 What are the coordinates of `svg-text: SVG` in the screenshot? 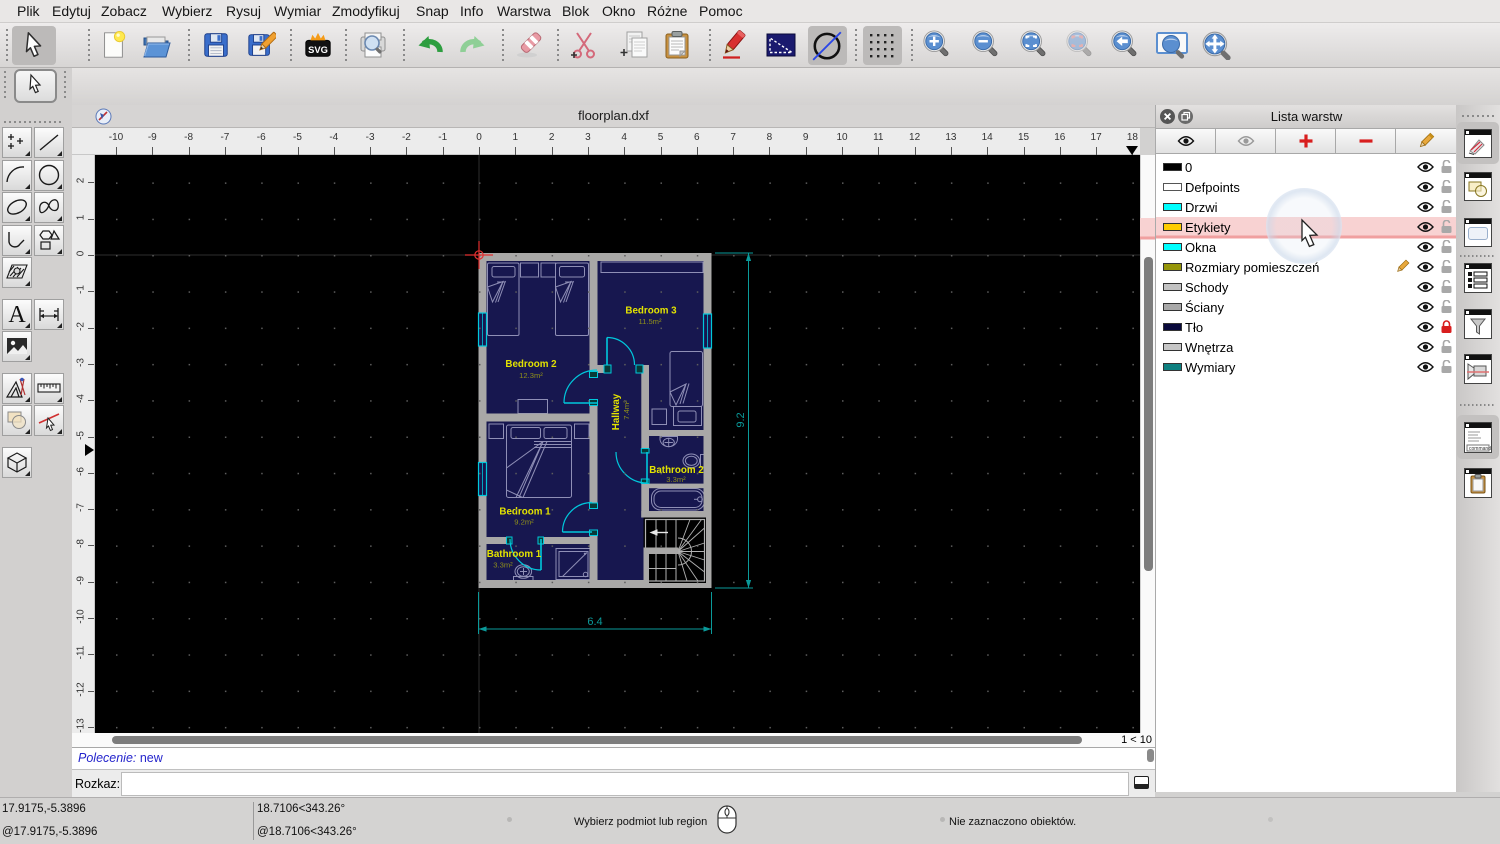 It's located at (318, 50).